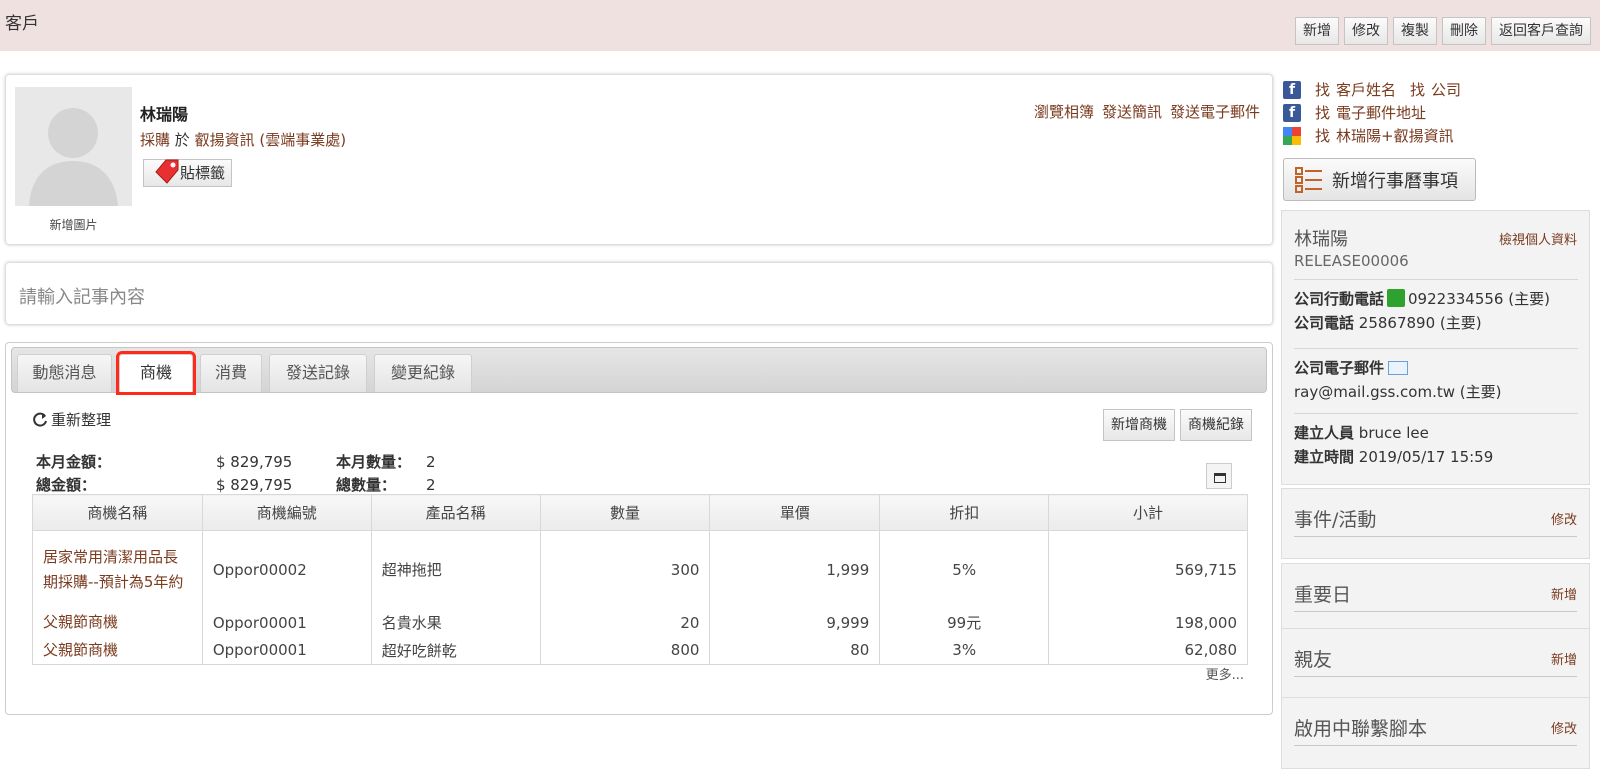 The height and width of the screenshot is (781, 1600). I want to click on table-row: 父親節商機 Oppor00001 超好吃餅乾 800 80 3% 62,080, so click(640, 650).